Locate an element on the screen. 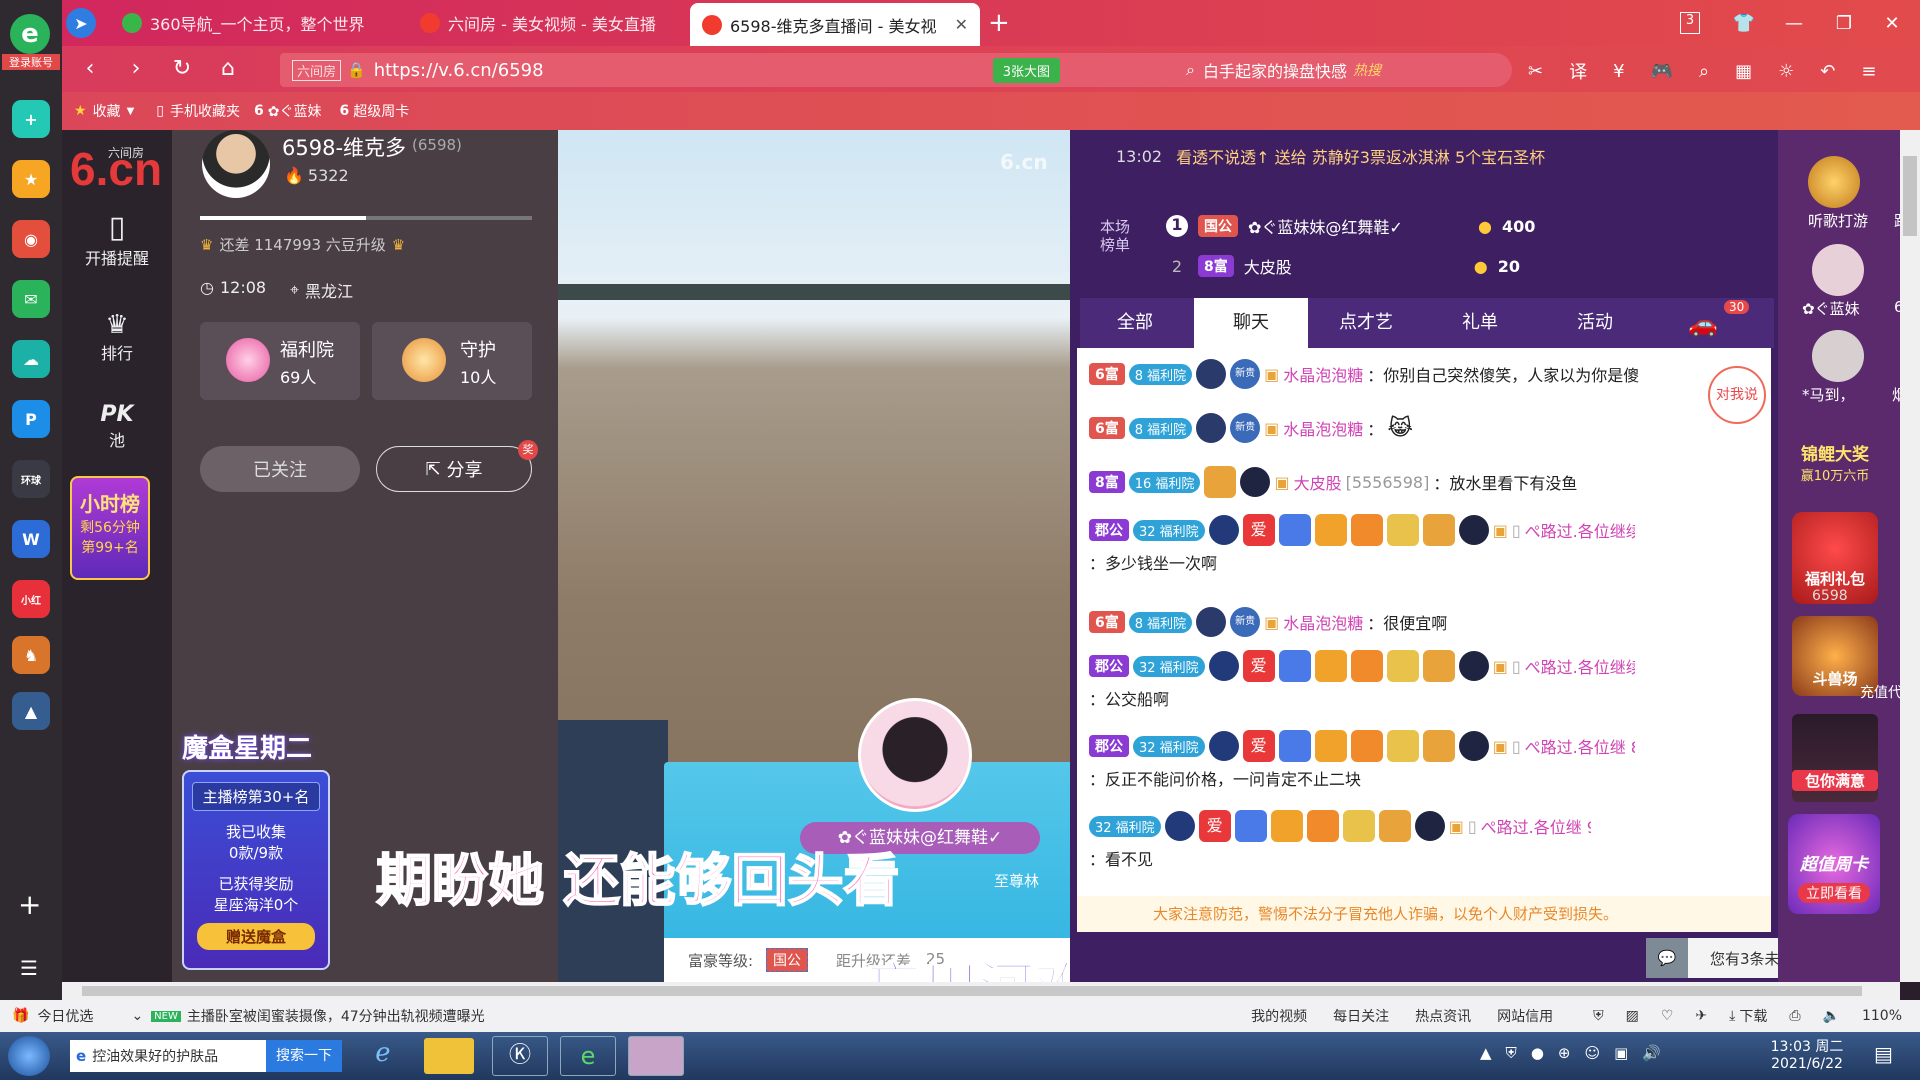 The height and width of the screenshot is (1080, 1920). car-icon: 🚗 is located at coordinates (1703, 324).